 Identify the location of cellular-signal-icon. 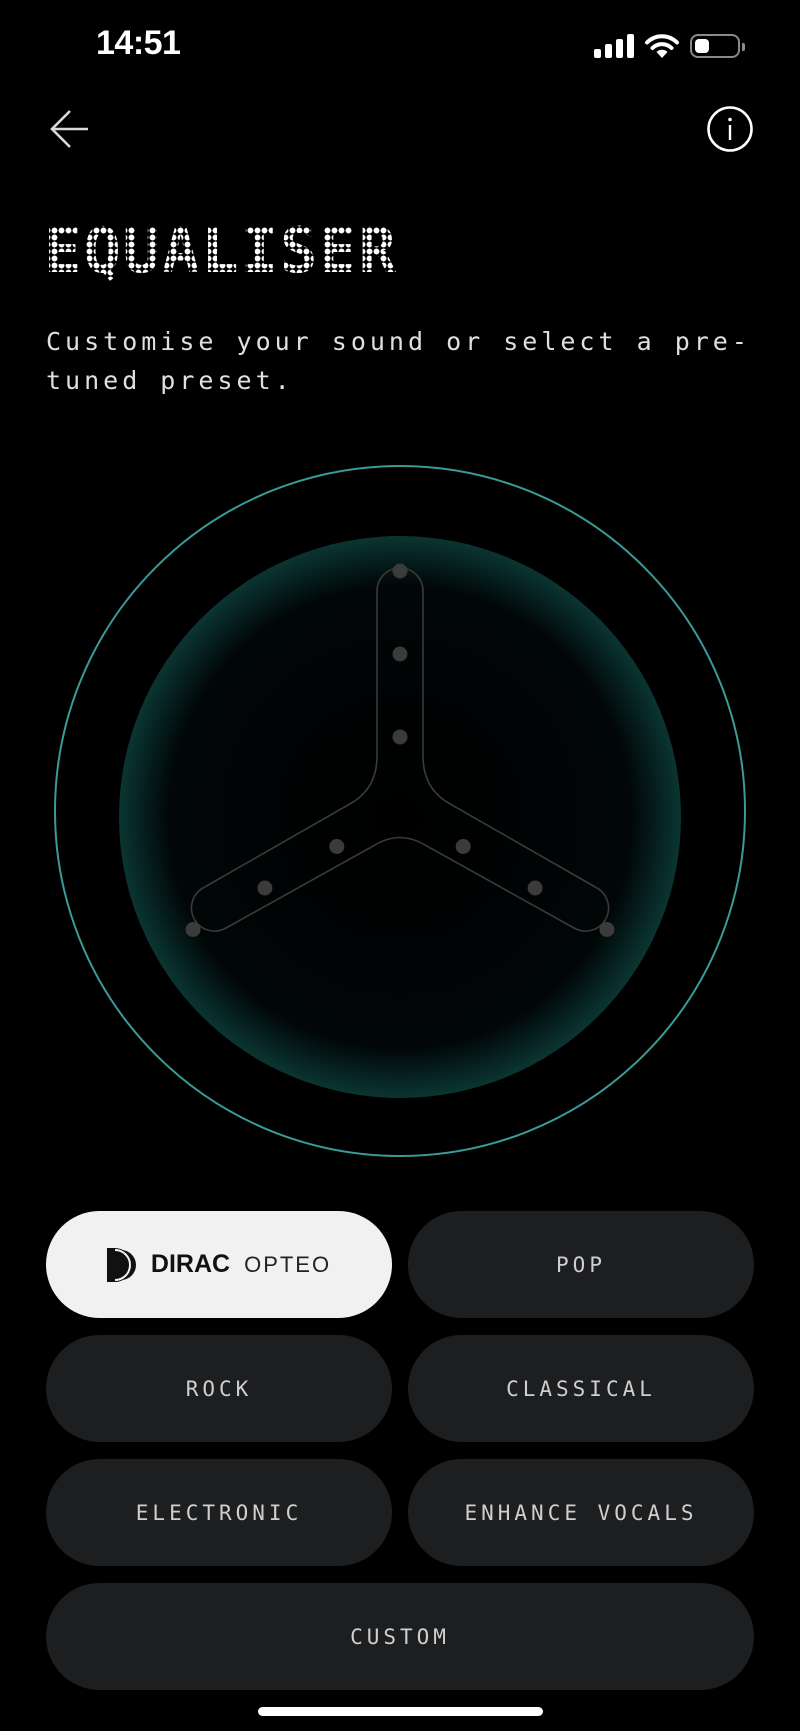
(614, 46).